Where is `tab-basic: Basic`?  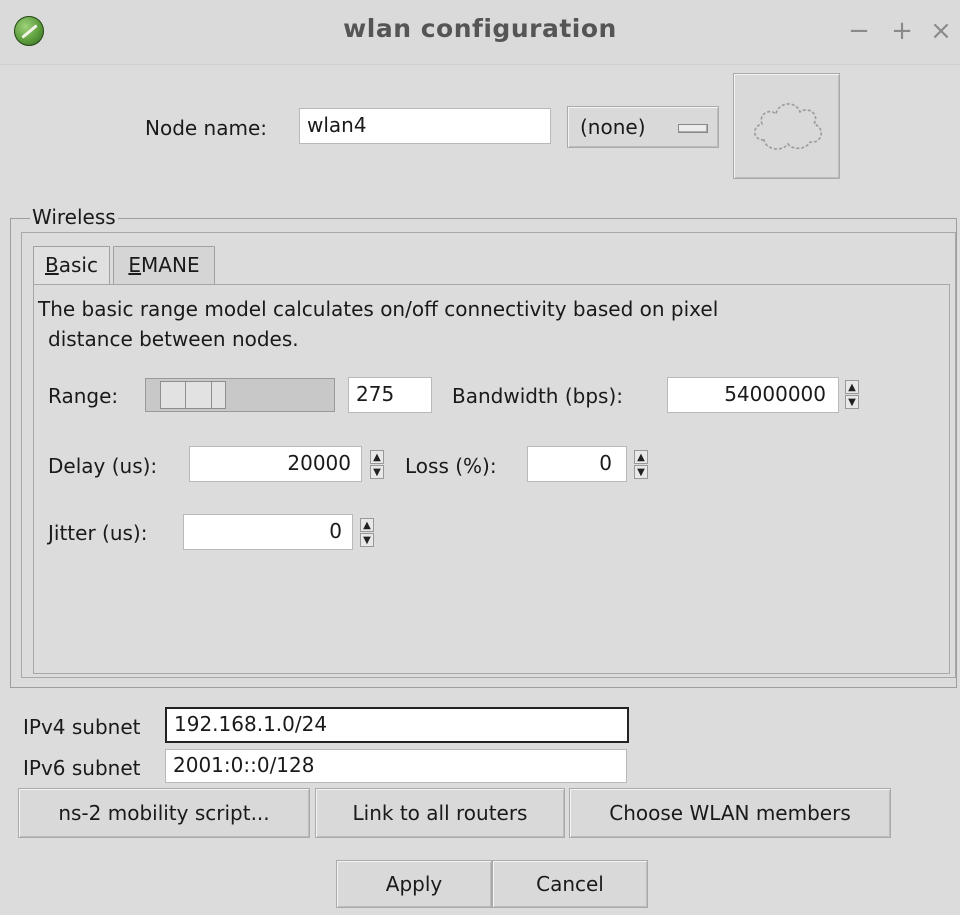
tab-basic: Basic is located at coordinates (71, 265).